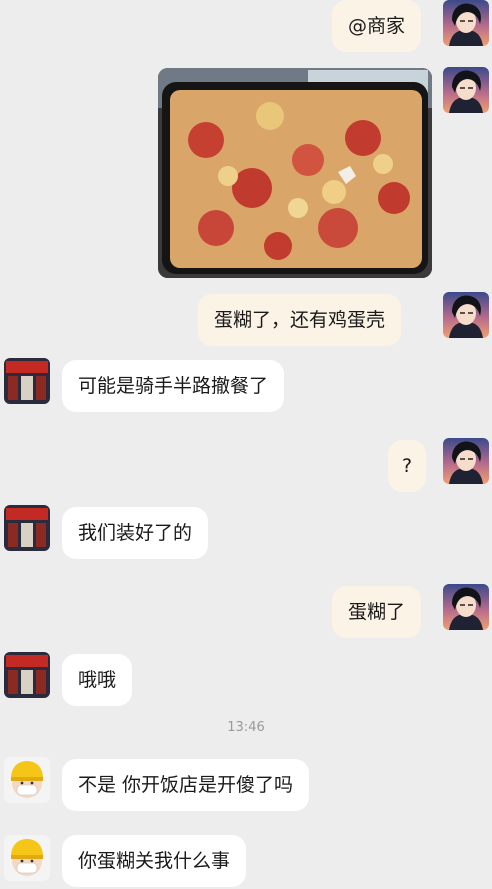 The height and width of the screenshot is (889, 492). Describe the element at coordinates (186, 785) in the screenshot. I see `message-bubble: 不是 你开饭店是开傻了吗` at that location.